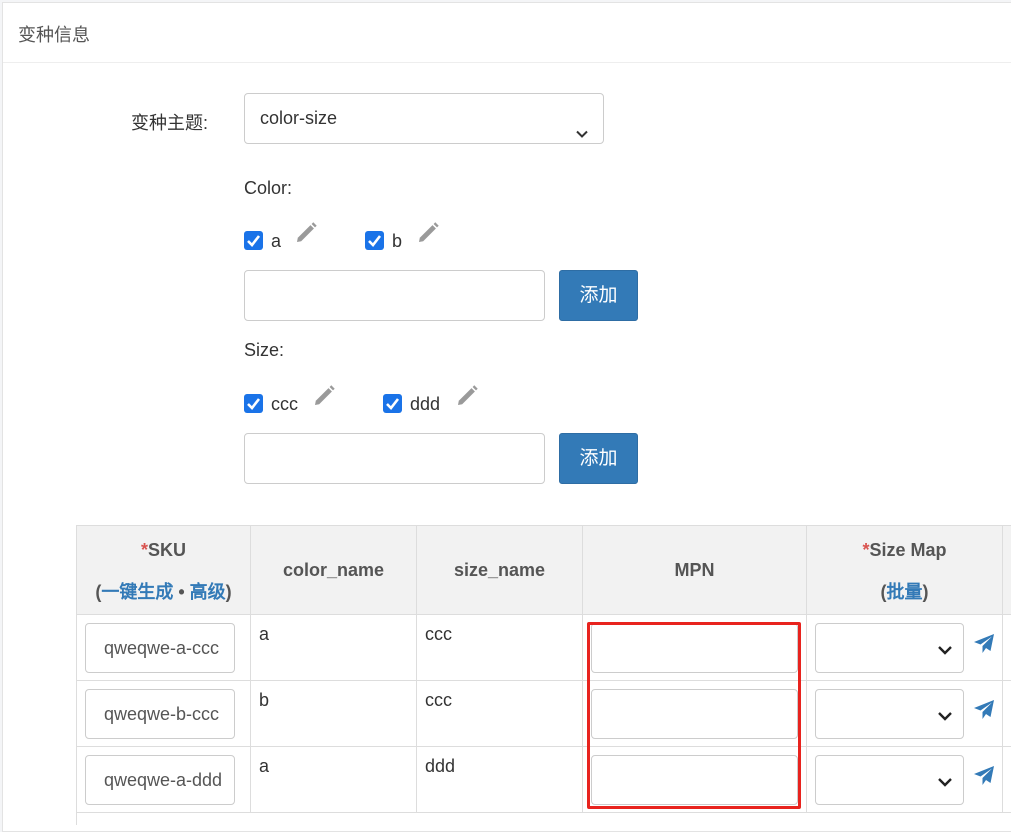 The width and height of the screenshot is (1011, 832). I want to click on header-color-name: color_name, so click(334, 570).